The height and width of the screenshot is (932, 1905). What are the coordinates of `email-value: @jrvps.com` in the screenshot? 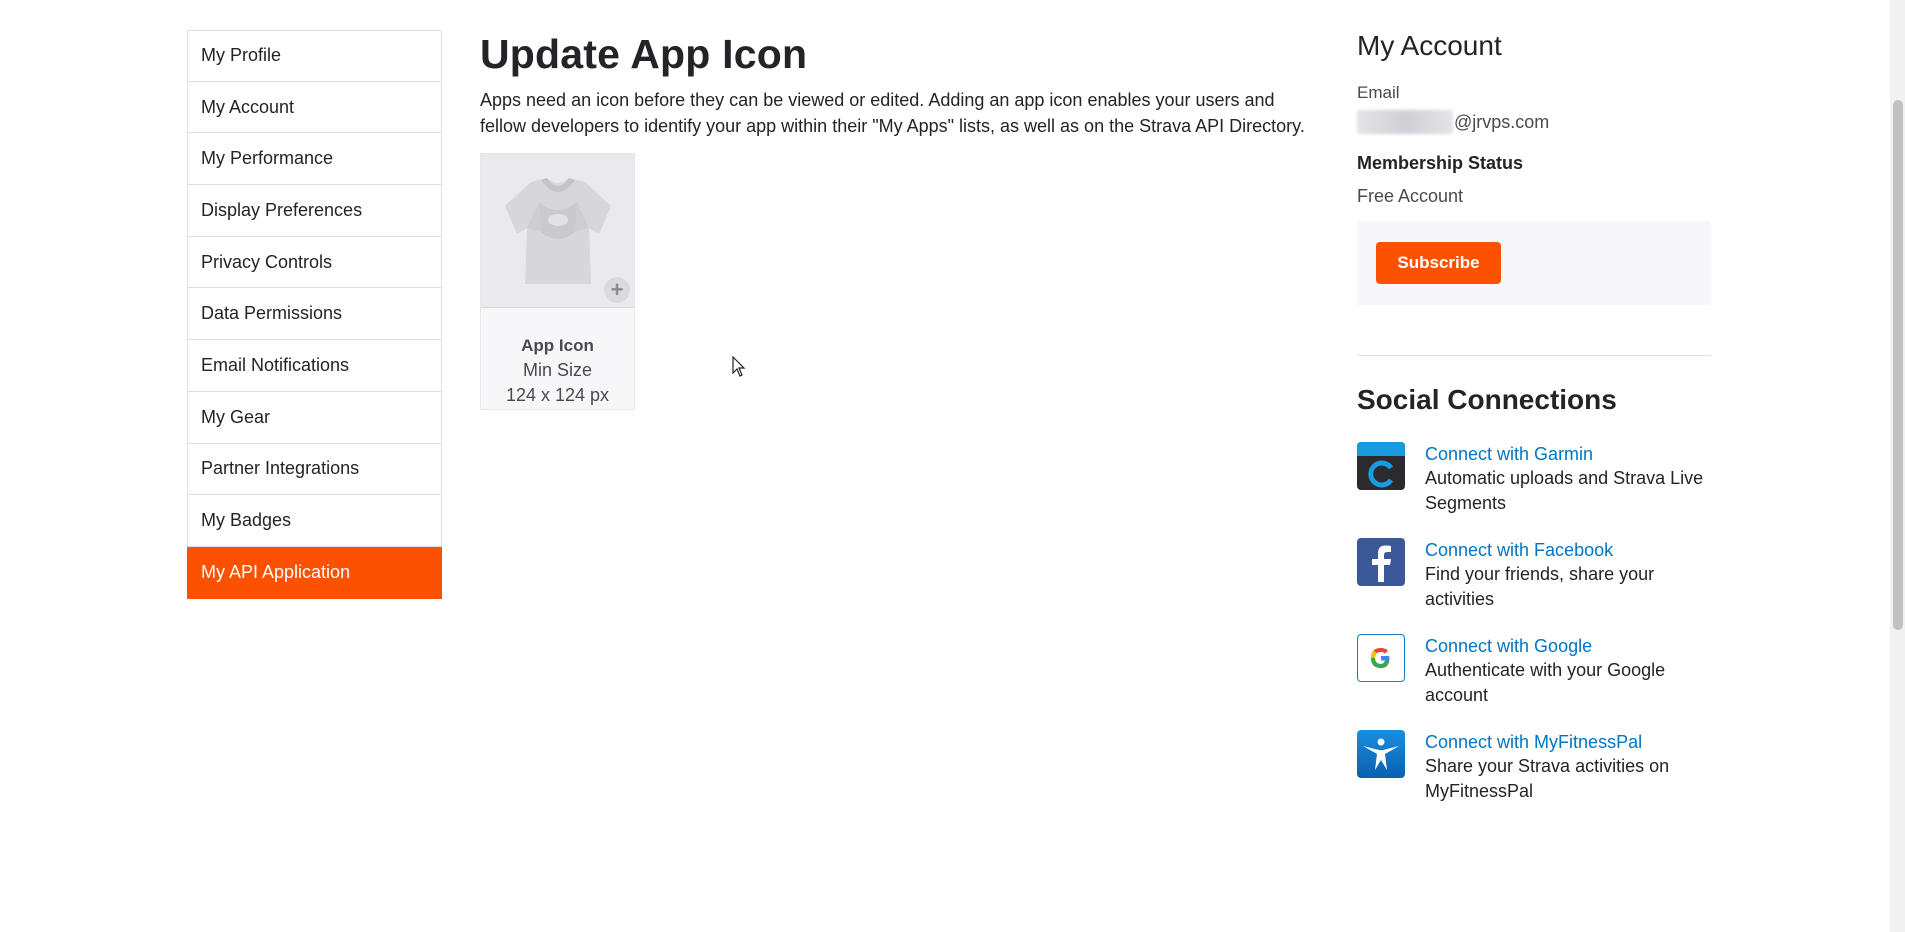 It's located at (1534, 122).